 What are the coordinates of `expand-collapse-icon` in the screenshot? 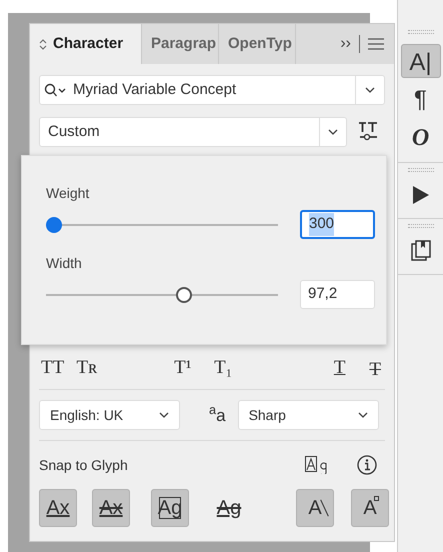 It's located at (43, 44).